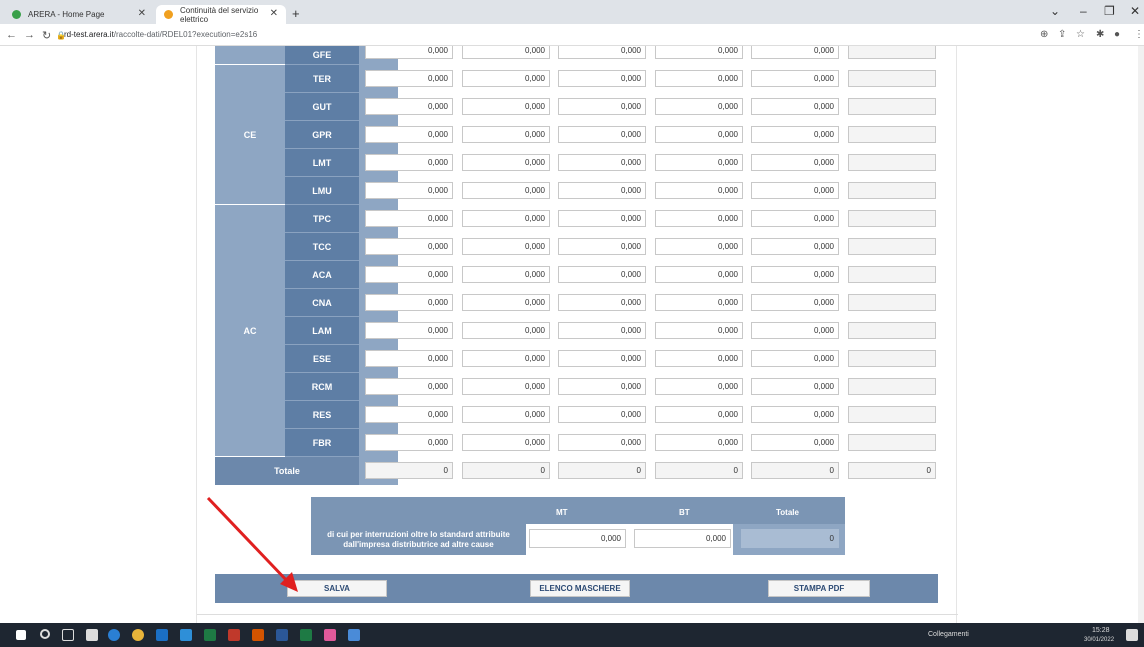  What do you see at coordinates (221, 14) in the screenshot?
I see `tab-continuita: Continuità del servizio elettrico ✕` at bounding box center [221, 14].